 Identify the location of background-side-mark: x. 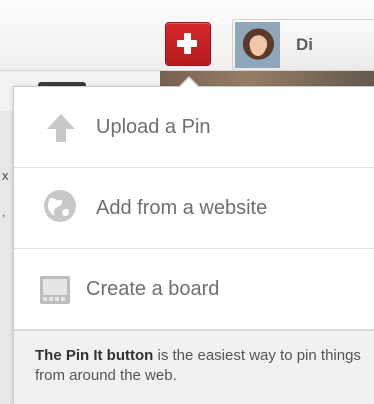
(5, 175).